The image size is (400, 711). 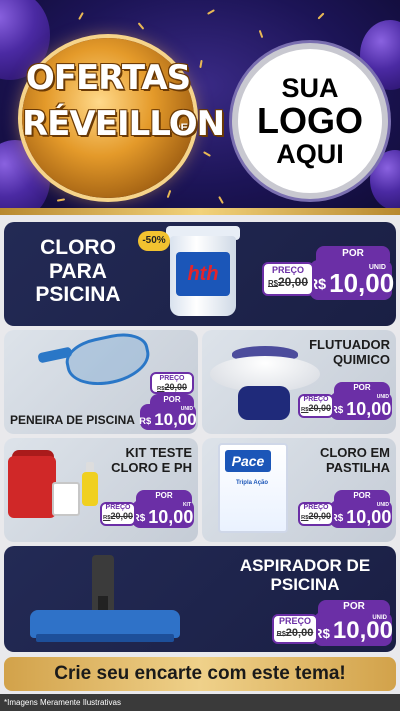 I want to click on product-title-flutuador: FLUTUADOR QUIMICO, so click(x=349, y=352).